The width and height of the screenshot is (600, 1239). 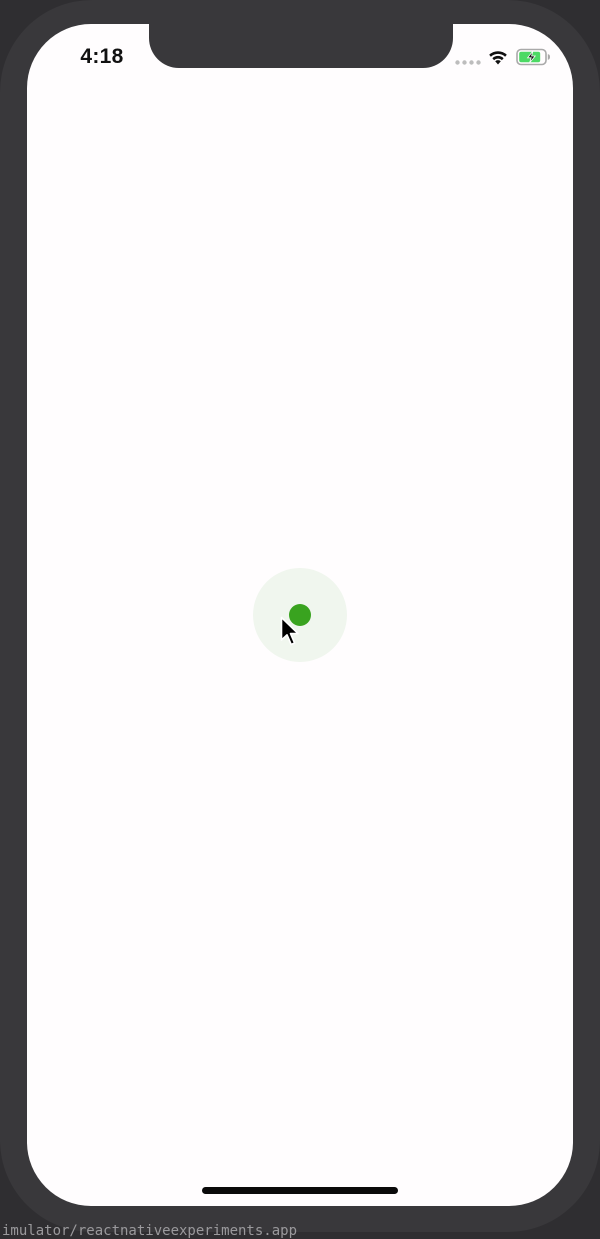 What do you see at coordinates (468, 62) in the screenshot?
I see `signal-dots-icon` at bounding box center [468, 62].